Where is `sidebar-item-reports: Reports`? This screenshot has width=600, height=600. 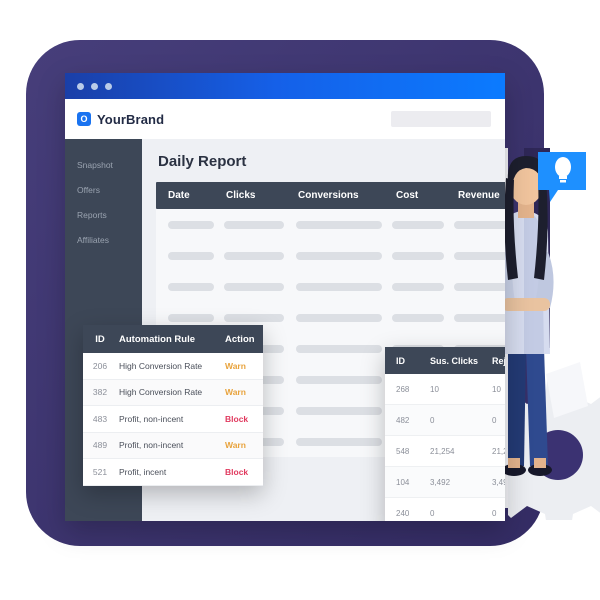 sidebar-item-reports: Reports is located at coordinates (103, 215).